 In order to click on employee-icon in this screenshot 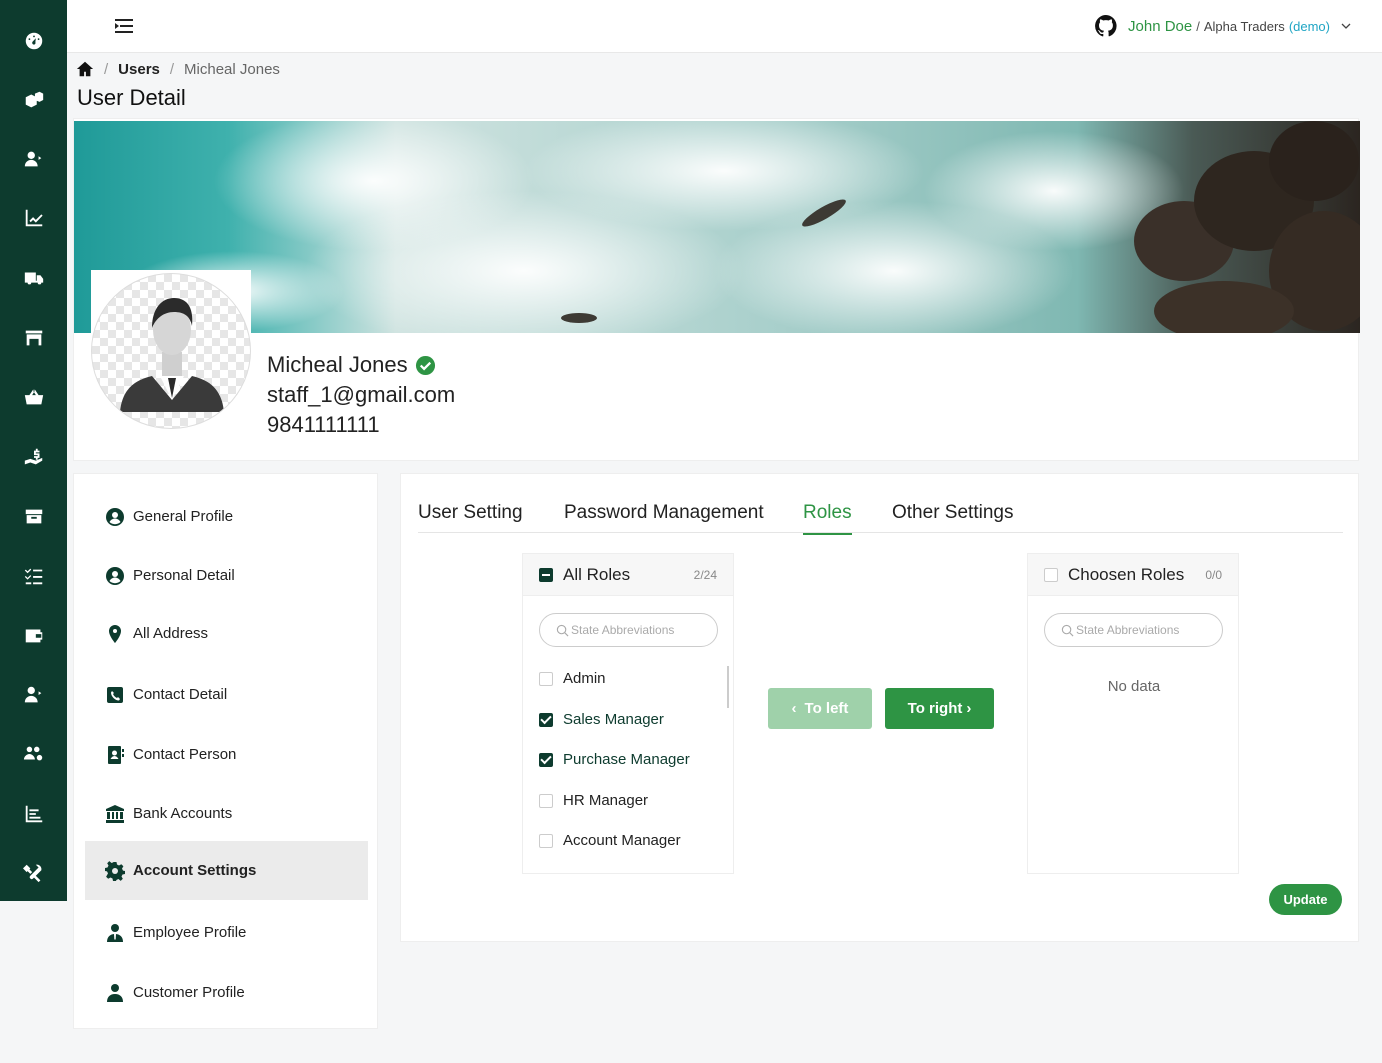, I will do `click(115, 932)`.